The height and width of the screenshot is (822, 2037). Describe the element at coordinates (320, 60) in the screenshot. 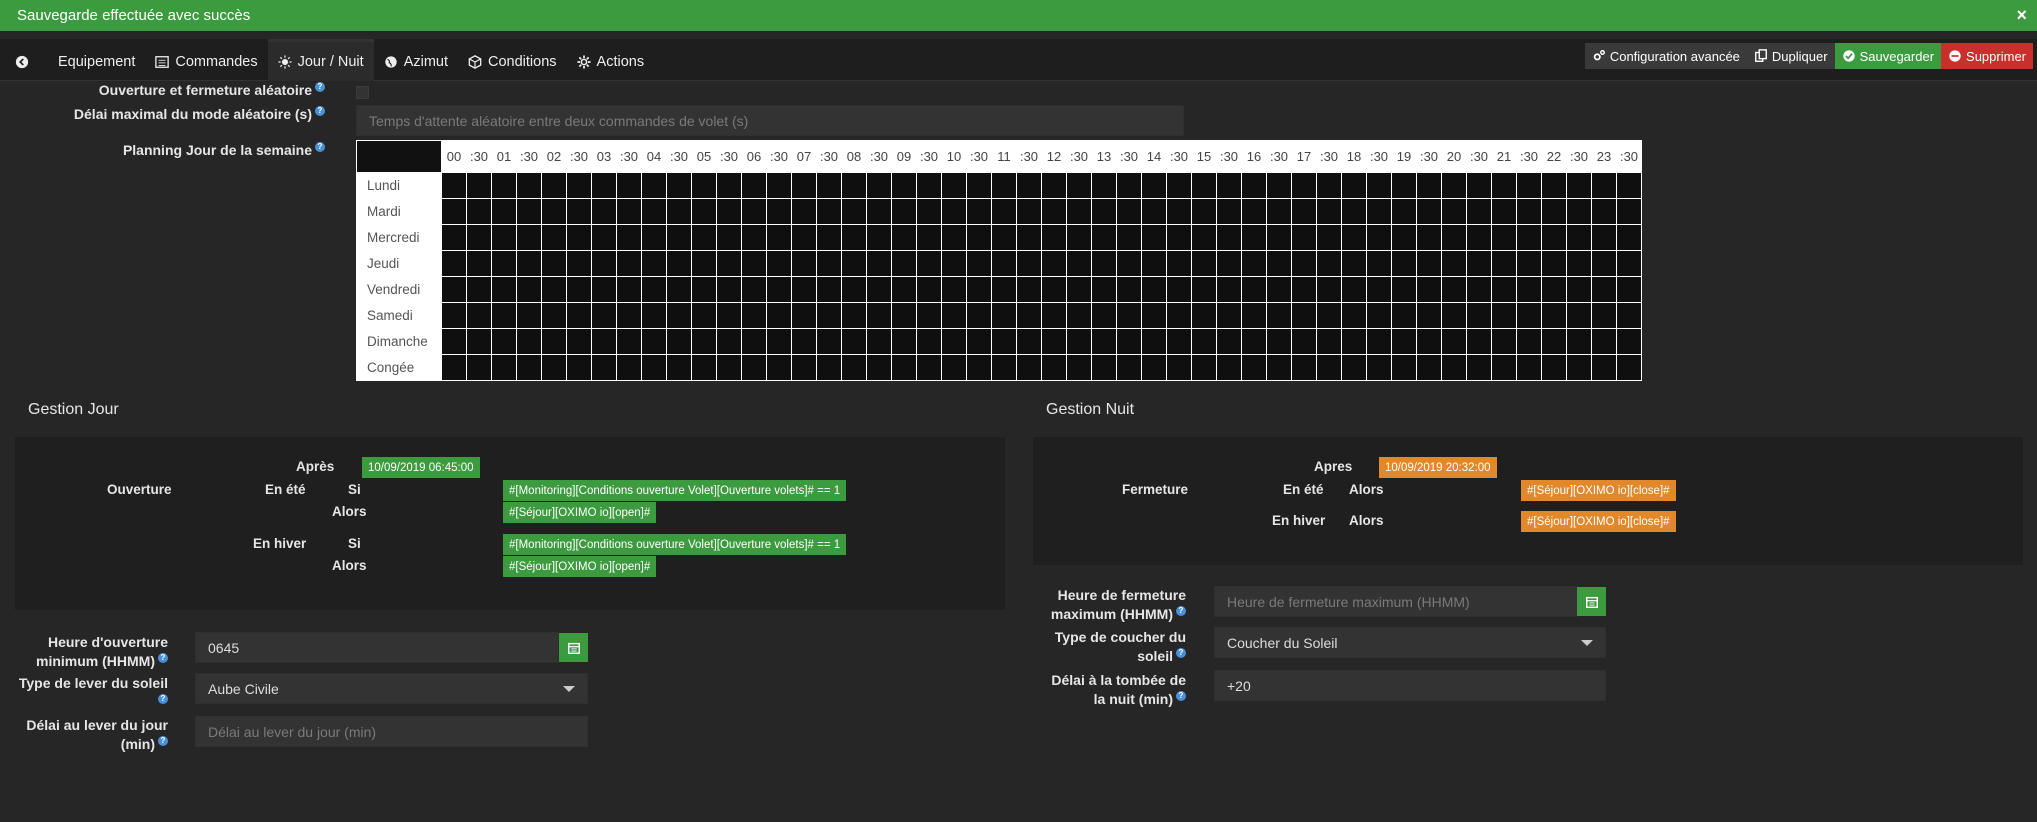

I see `tab-jour-nuit: Jour / Nuit` at that location.